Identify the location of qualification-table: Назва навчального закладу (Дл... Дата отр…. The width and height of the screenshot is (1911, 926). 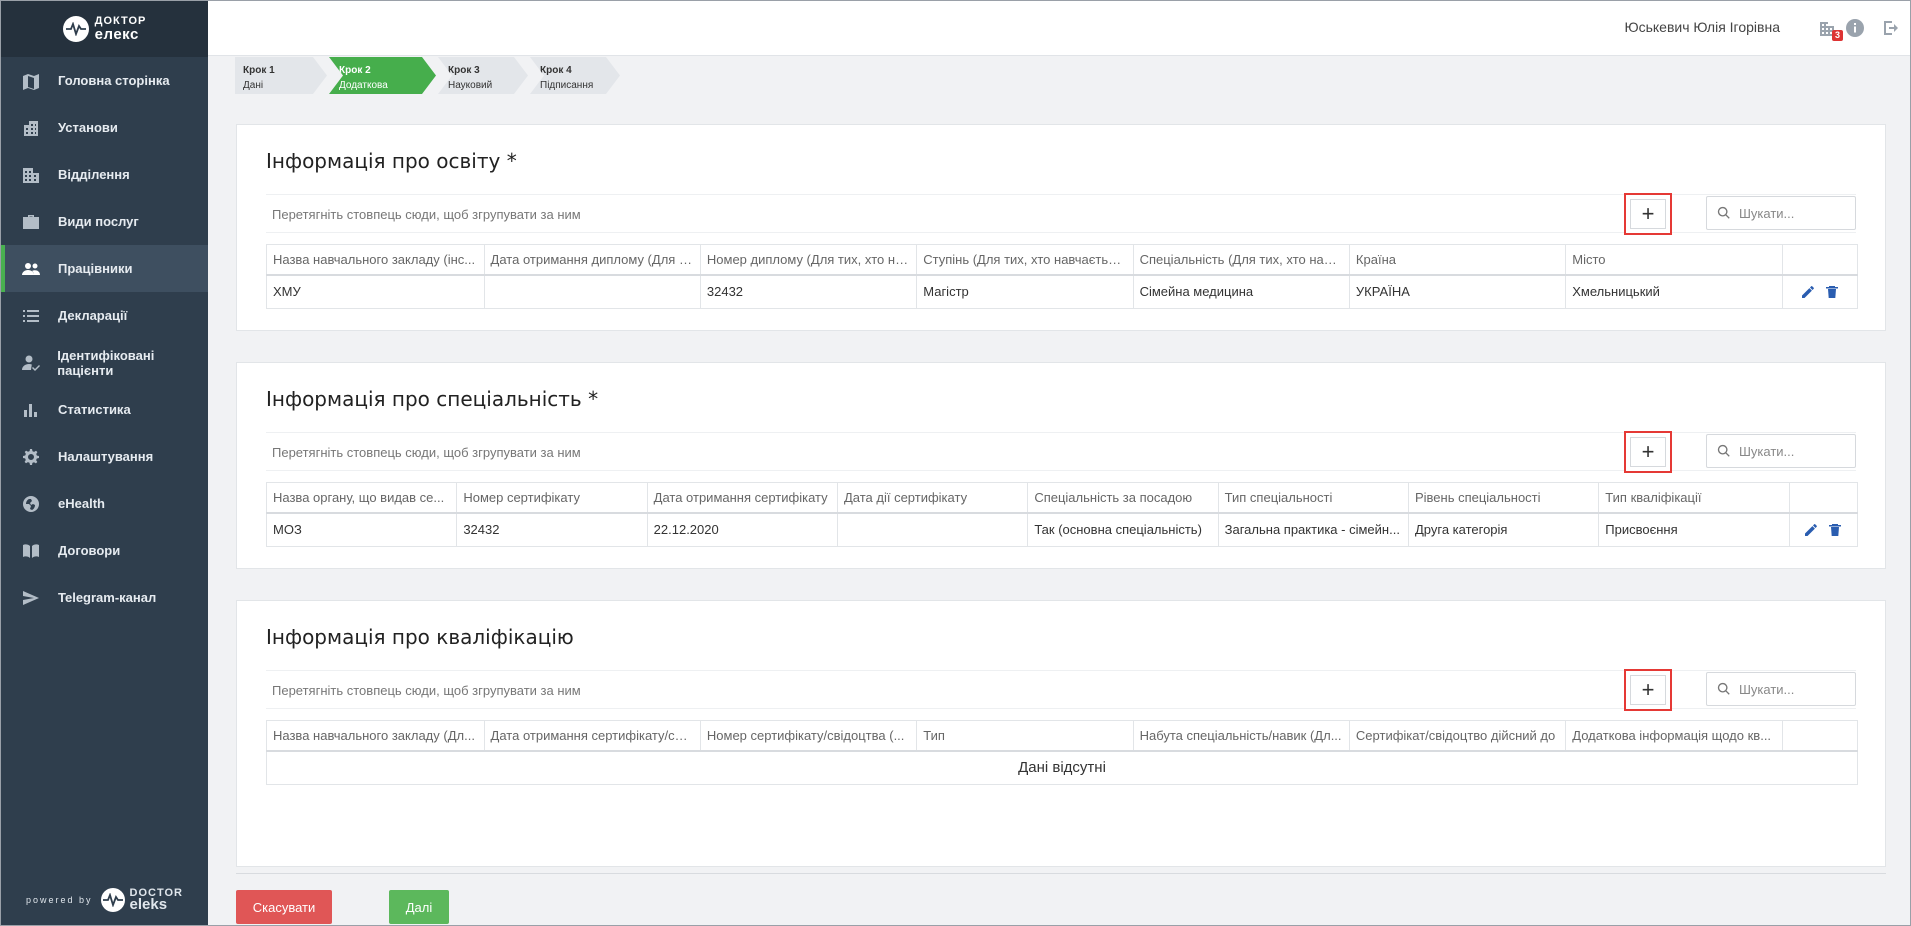
(1062, 752).